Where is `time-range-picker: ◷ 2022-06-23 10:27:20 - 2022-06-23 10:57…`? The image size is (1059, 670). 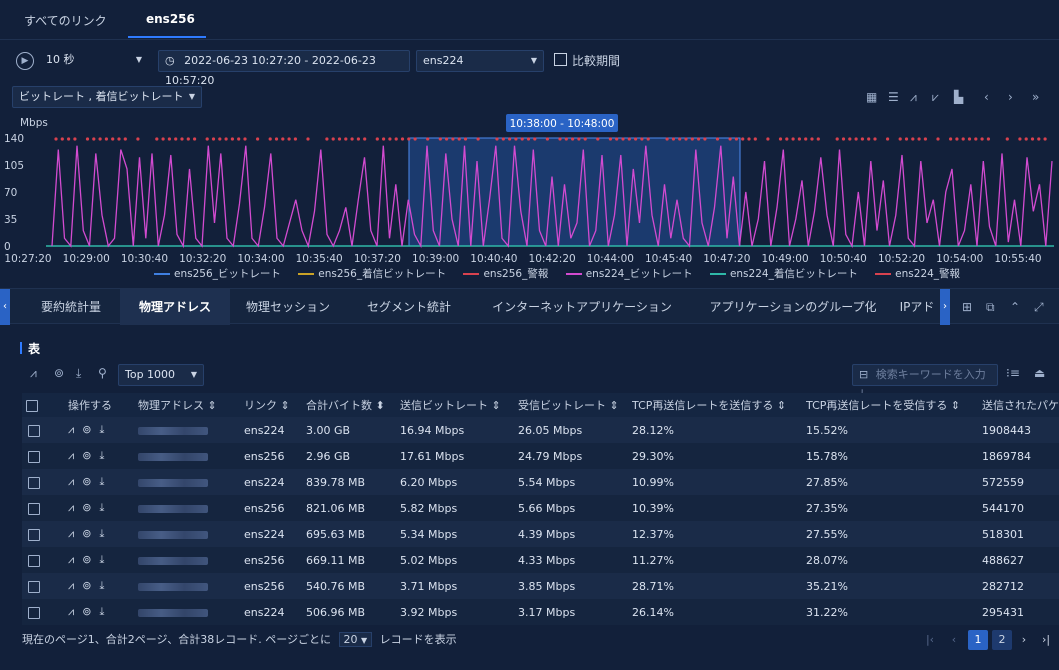
time-range-picker: ◷ 2022-06-23 10:27:20 - 2022-06-23 10:57… is located at coordinates (284, 68).